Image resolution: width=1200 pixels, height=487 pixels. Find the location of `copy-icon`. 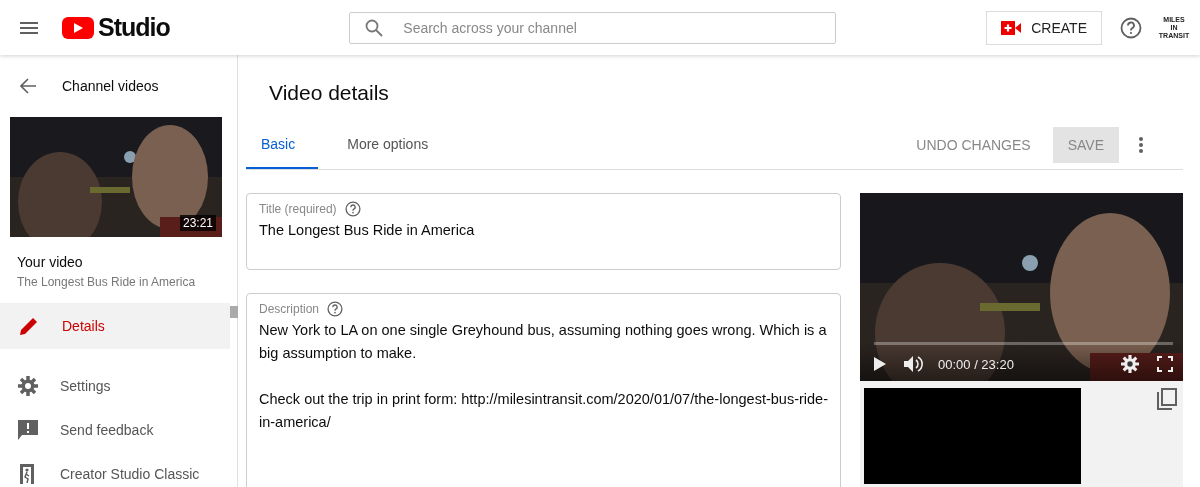

copy-icon is located at coordinates (1167, 399).